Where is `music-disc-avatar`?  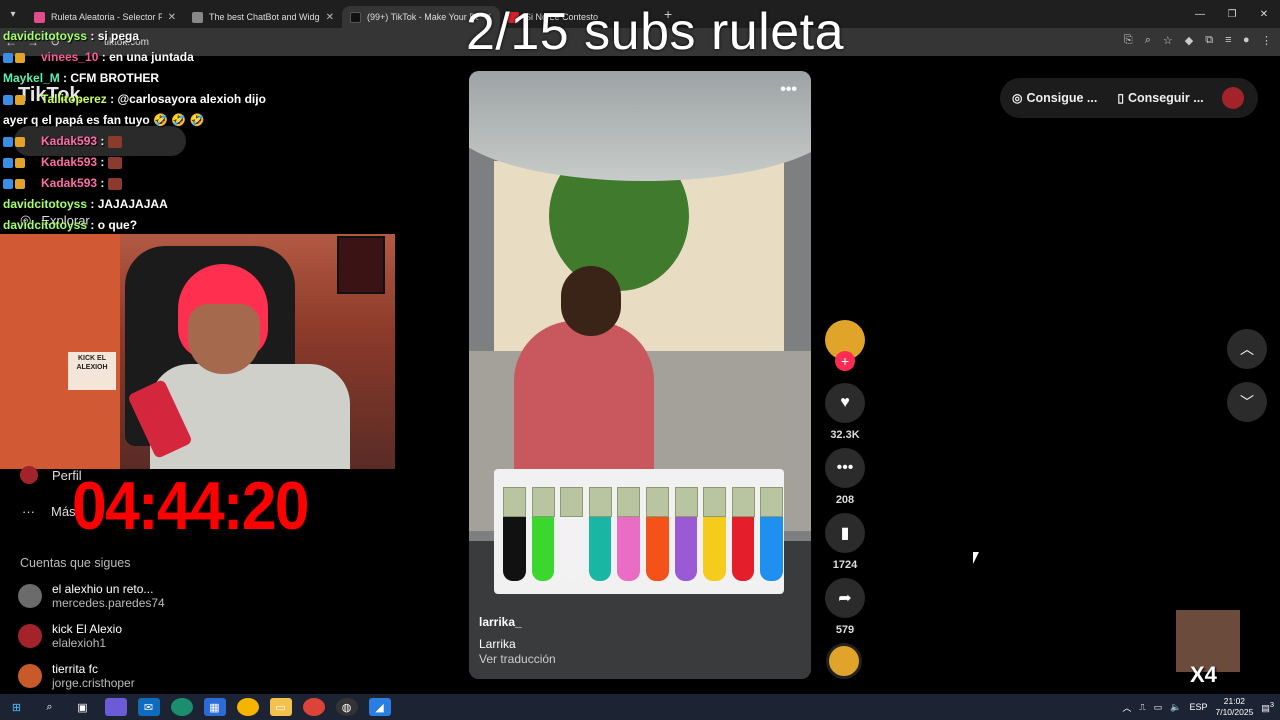 music-disc-avatar is located at coordinates (844, 661).